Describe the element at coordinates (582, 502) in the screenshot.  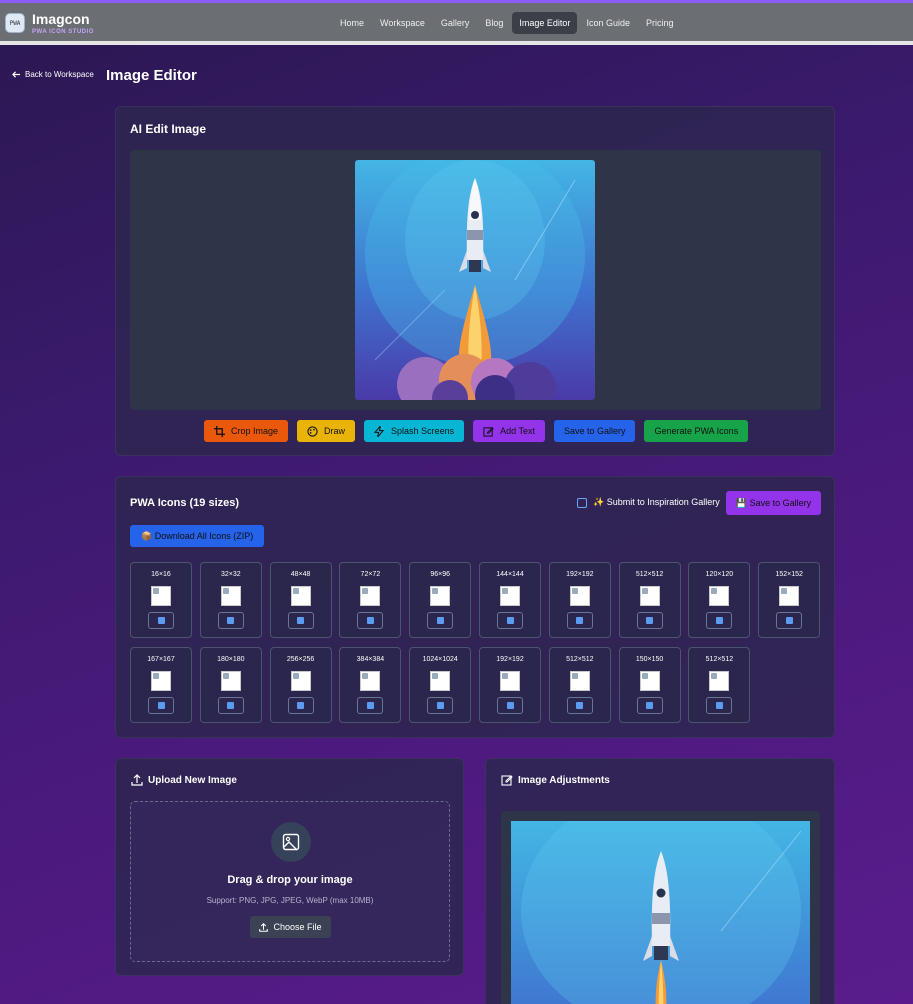
I see `submit-inspiration-checkbox` at that location.